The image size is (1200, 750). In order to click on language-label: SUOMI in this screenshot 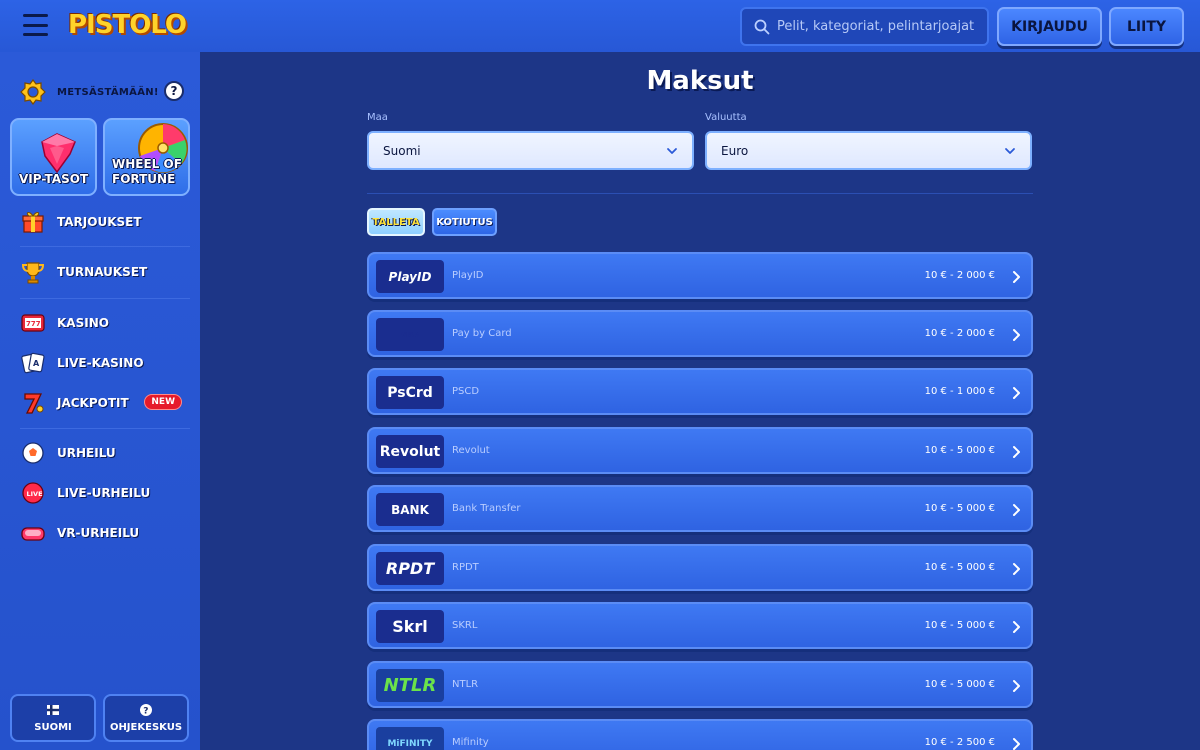, I will do `click(53, 727)`.